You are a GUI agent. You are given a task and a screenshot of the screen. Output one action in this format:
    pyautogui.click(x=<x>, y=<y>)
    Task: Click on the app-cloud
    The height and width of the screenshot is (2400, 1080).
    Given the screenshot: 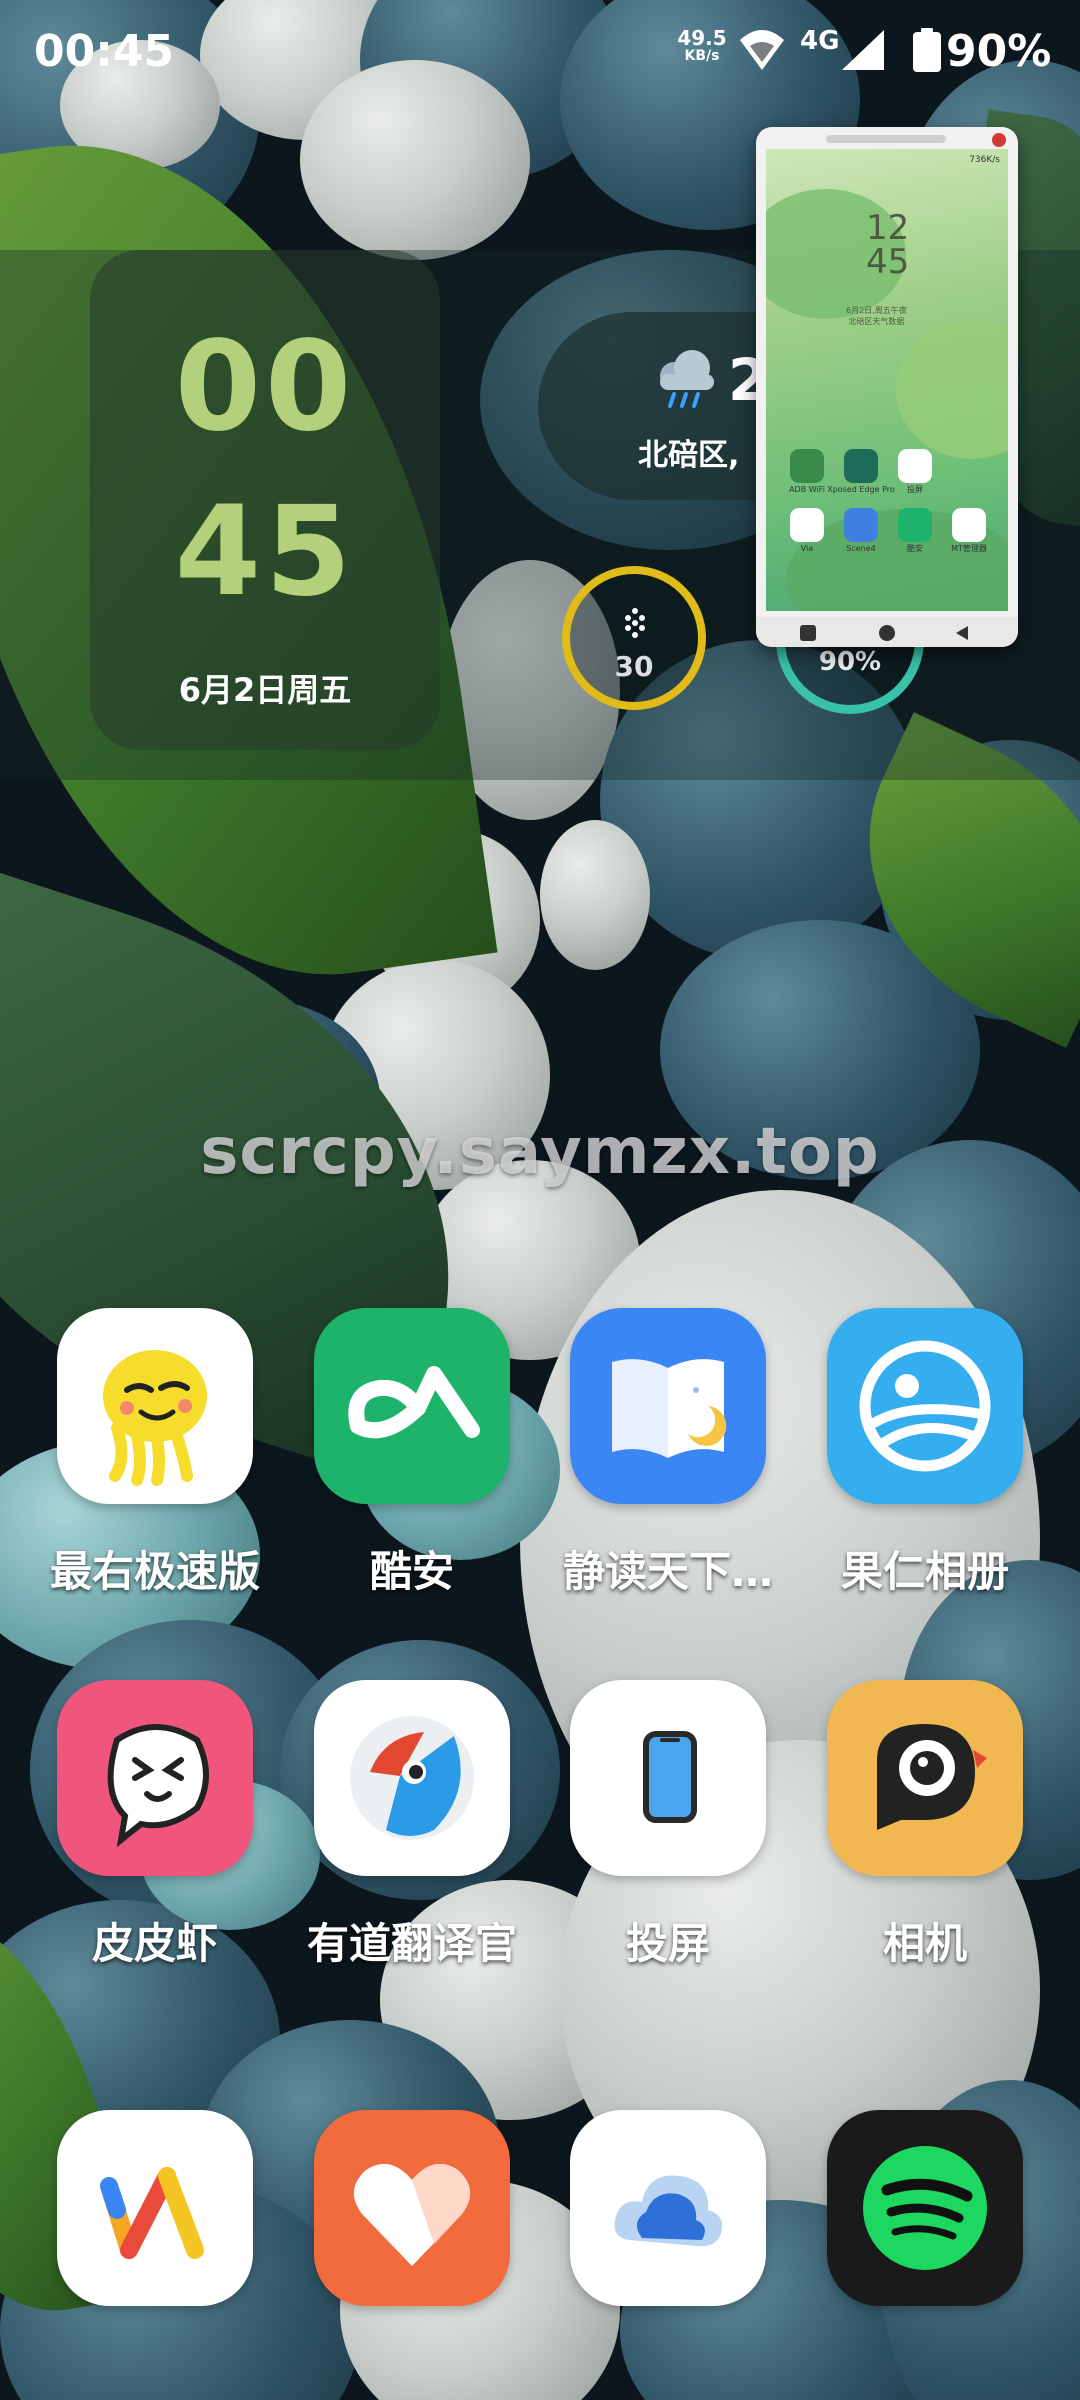 What is the action you would take?
    pyautogui.click(x=668, y=2225)
    